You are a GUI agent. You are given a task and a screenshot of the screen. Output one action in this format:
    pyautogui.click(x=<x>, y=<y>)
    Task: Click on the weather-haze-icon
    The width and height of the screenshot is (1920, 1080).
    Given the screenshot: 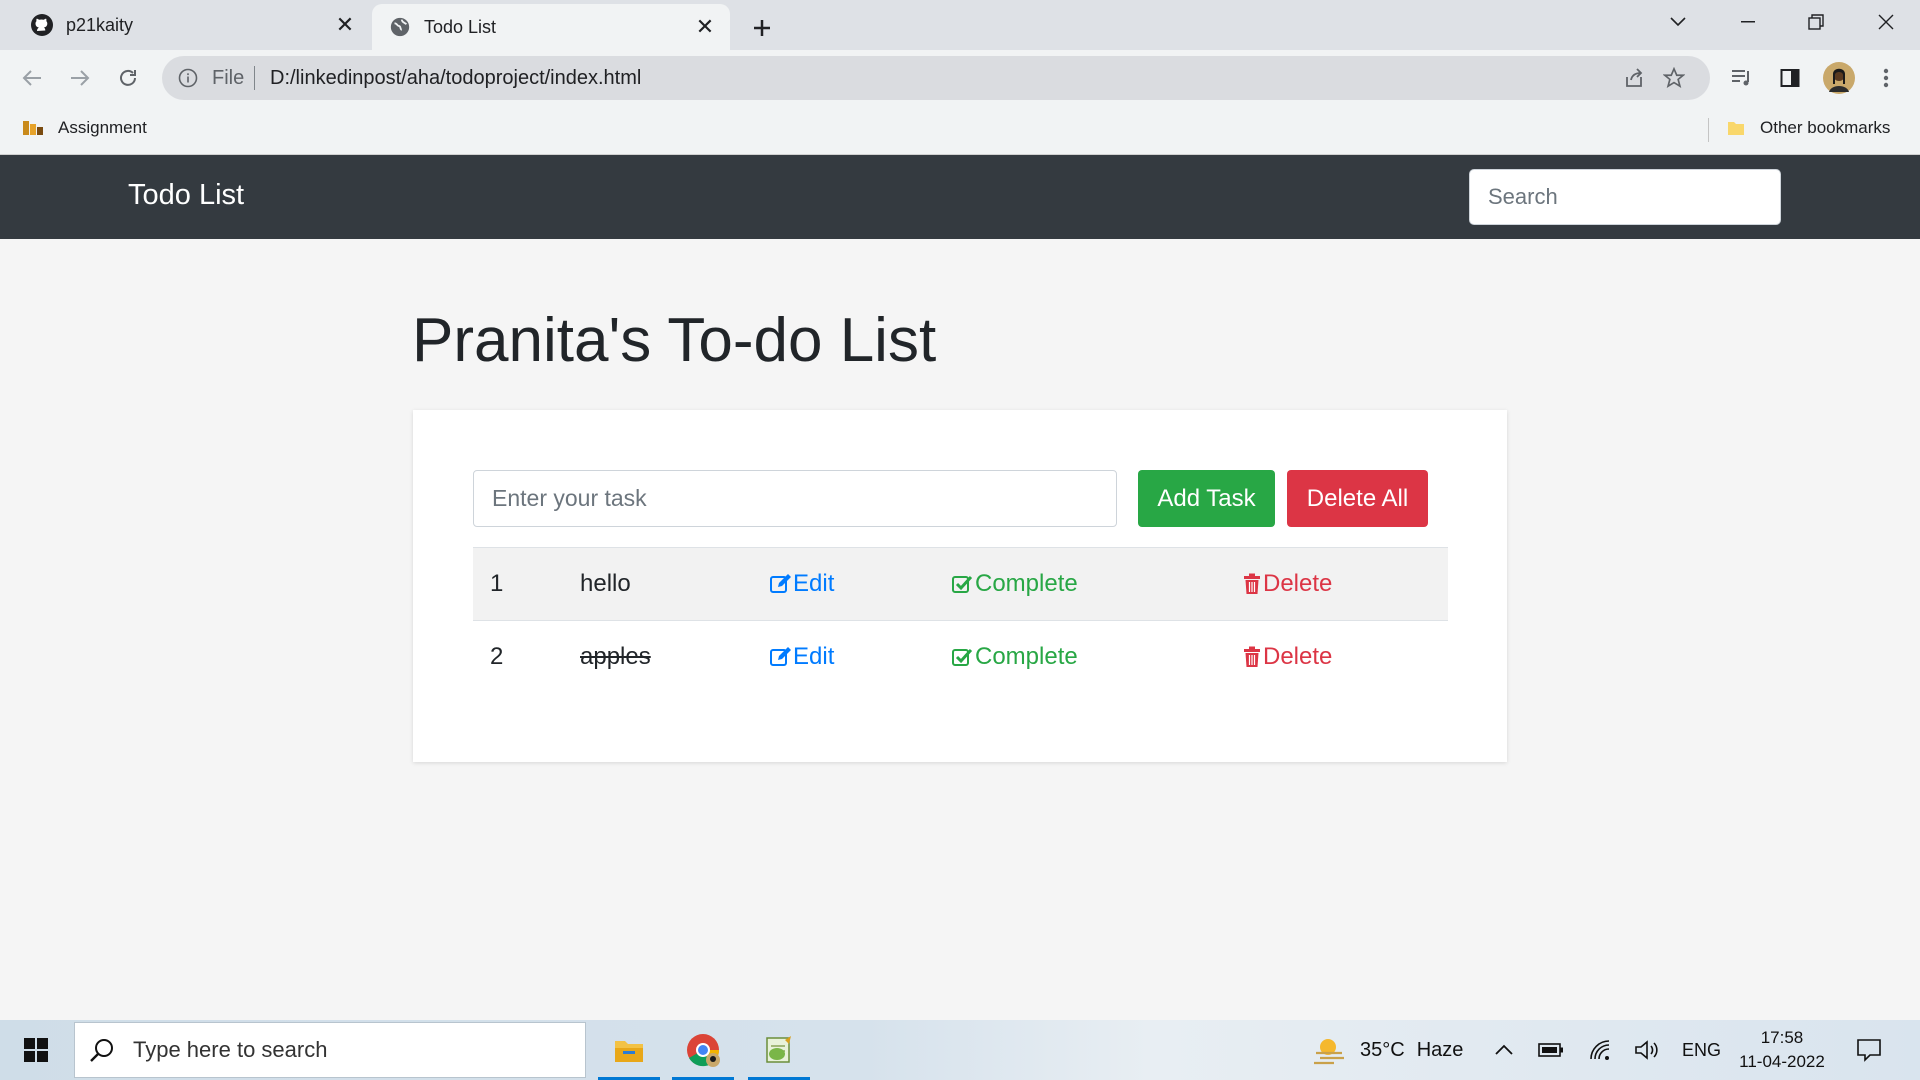 What is the action you would take?
    pyautogui.click(x=1329, y=1052)
    